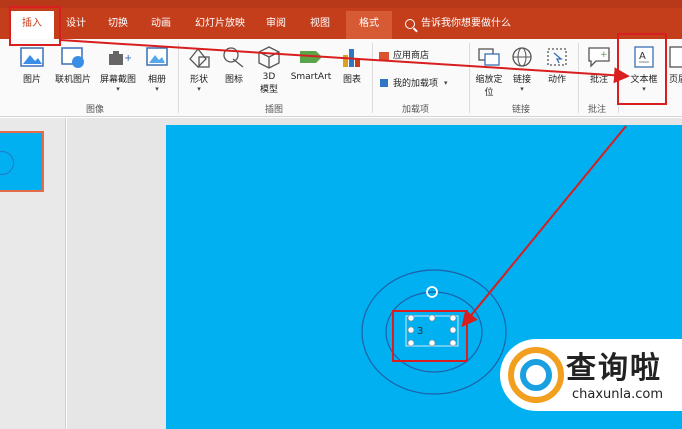 This screenshot has width=682, height=429. Describe the element at coordinates (599, 57) in the screenshot. I see `comment-icon: +` at that location.